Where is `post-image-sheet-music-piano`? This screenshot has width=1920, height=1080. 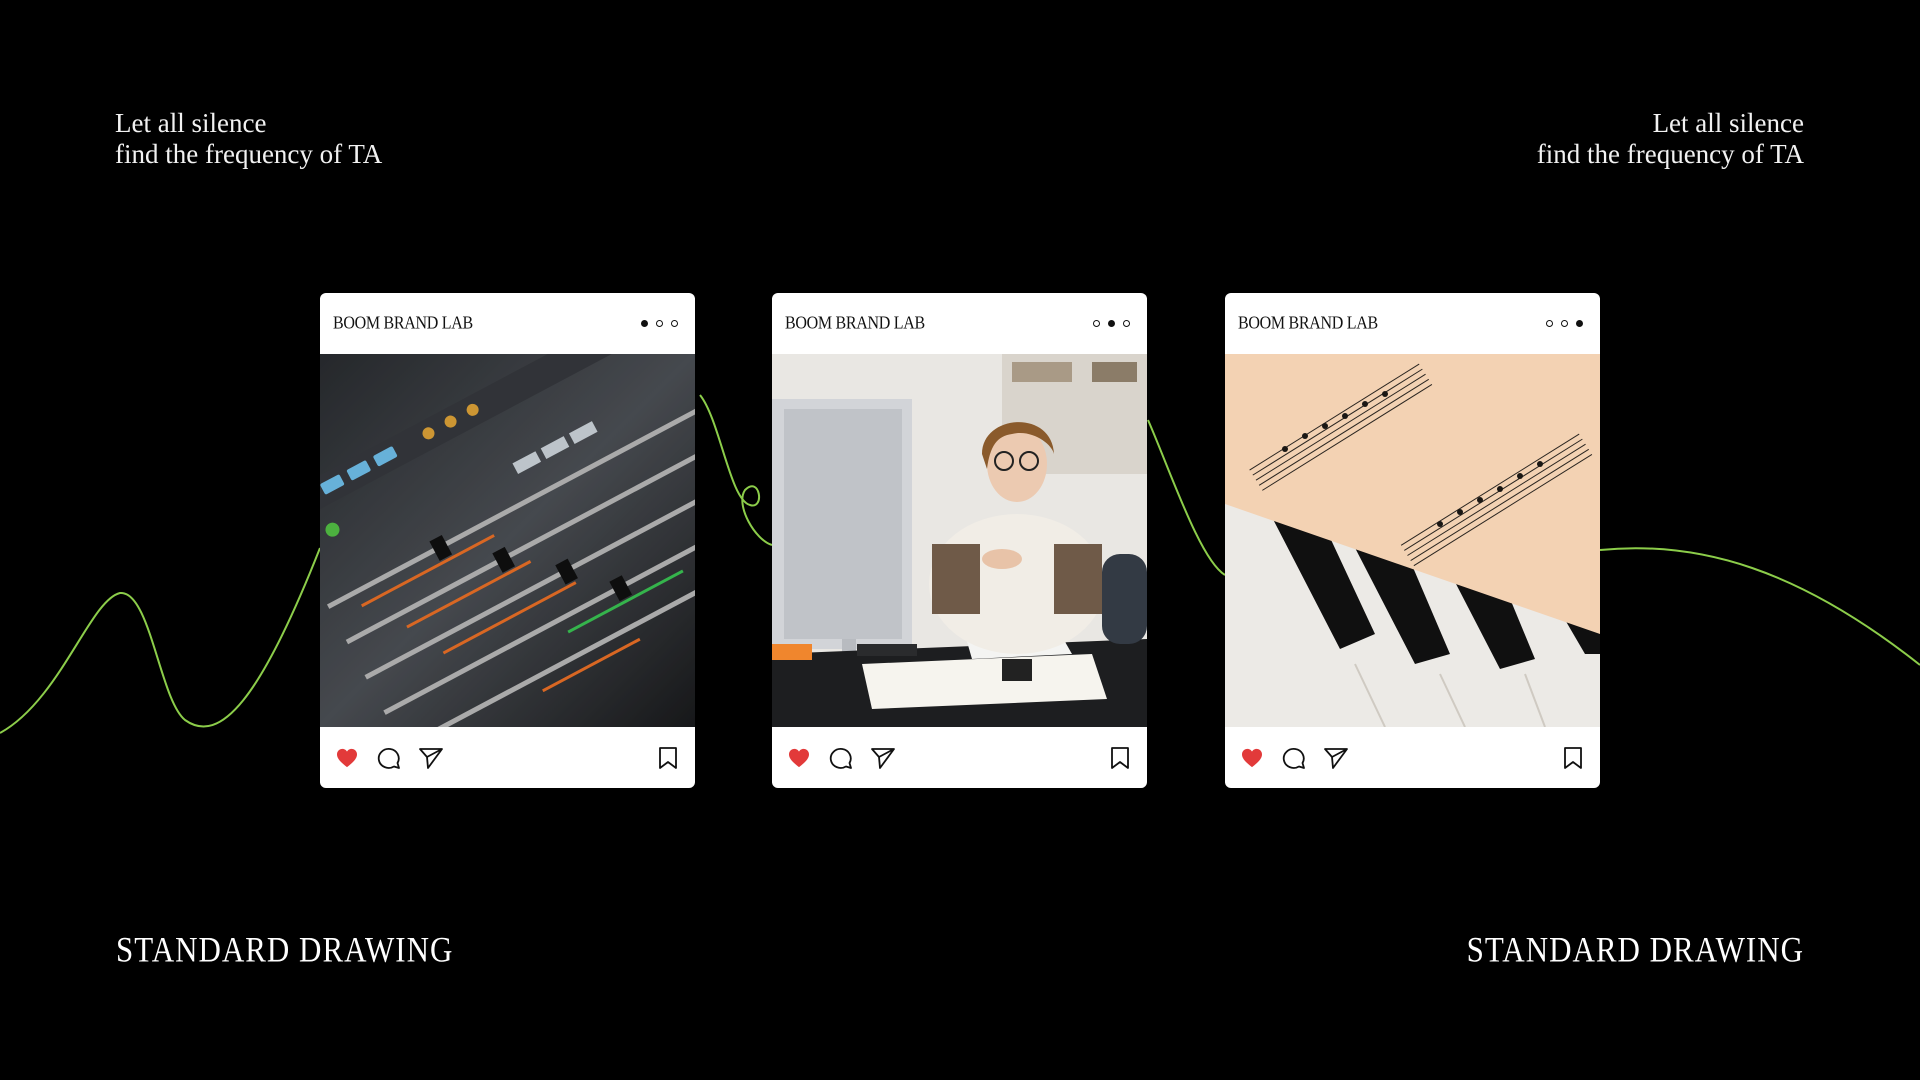
post-image-sheet-music-piano is located at coordinates (1412, 540).